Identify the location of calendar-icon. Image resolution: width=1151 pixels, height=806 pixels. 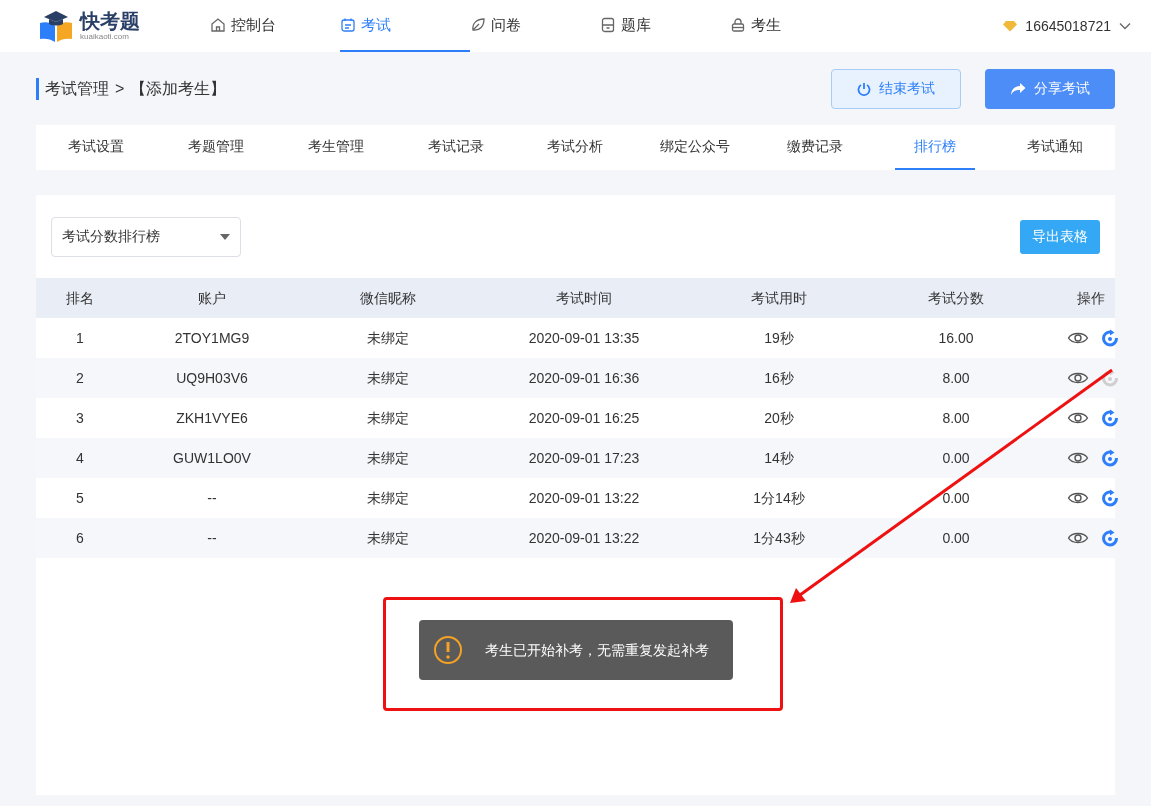
(348, 25).